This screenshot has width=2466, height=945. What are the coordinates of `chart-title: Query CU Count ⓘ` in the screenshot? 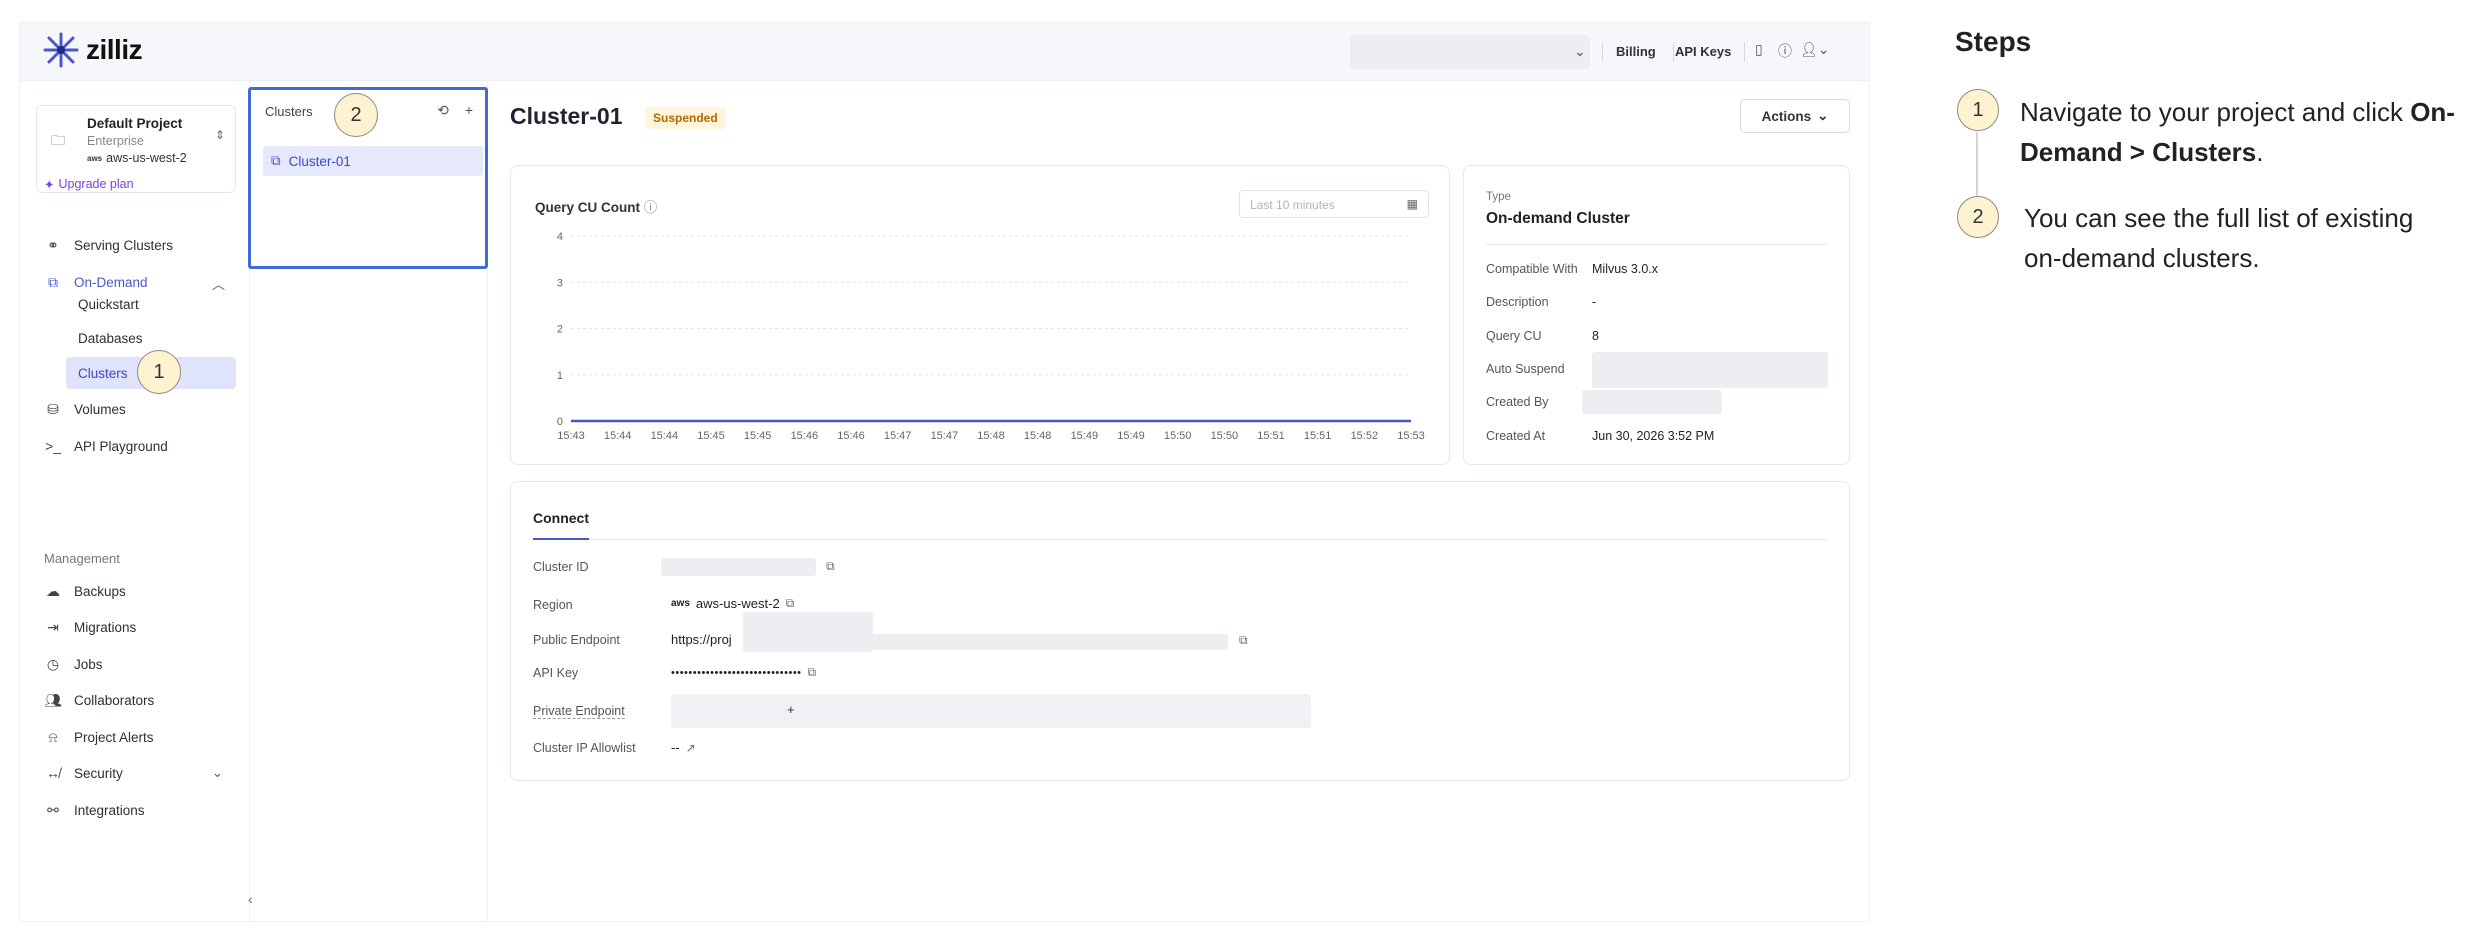 It's located at (596, 206).